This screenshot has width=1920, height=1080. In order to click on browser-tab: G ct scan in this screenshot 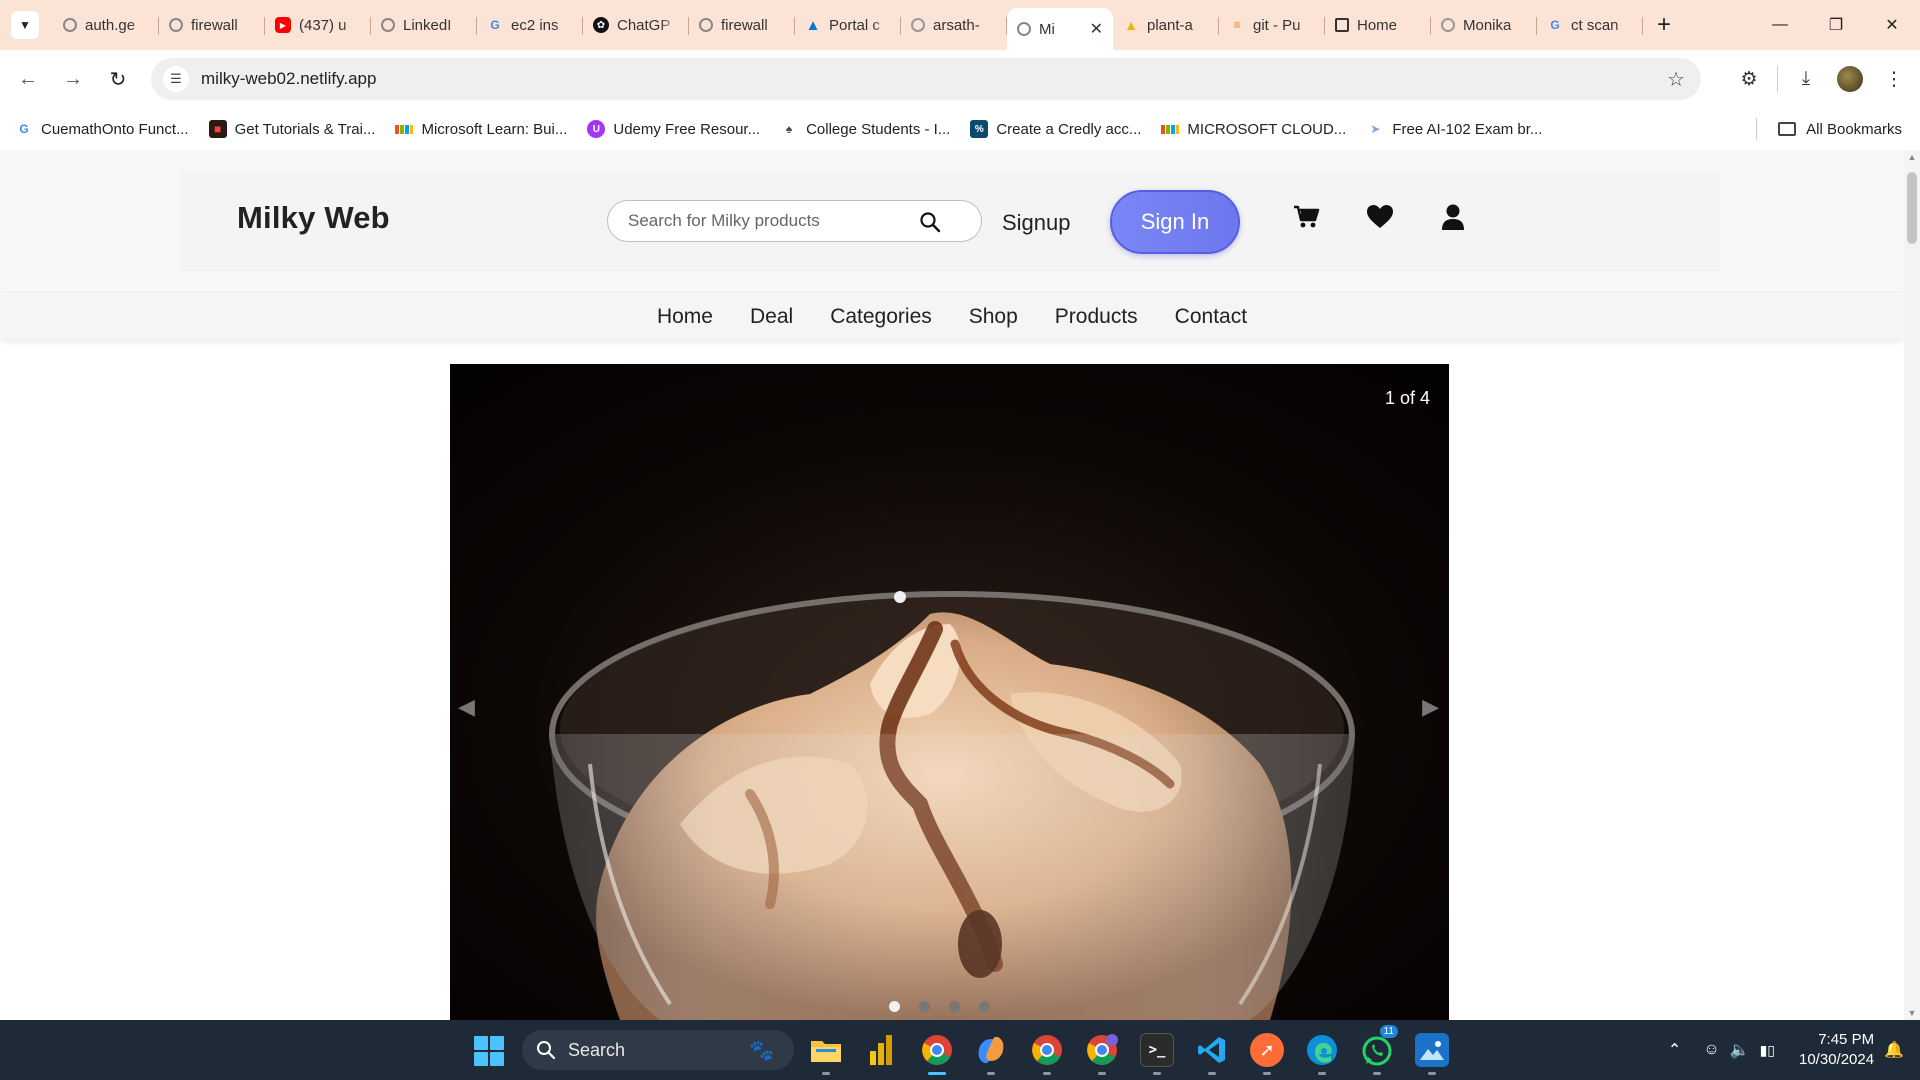, I will do `click(1590, 25)`.